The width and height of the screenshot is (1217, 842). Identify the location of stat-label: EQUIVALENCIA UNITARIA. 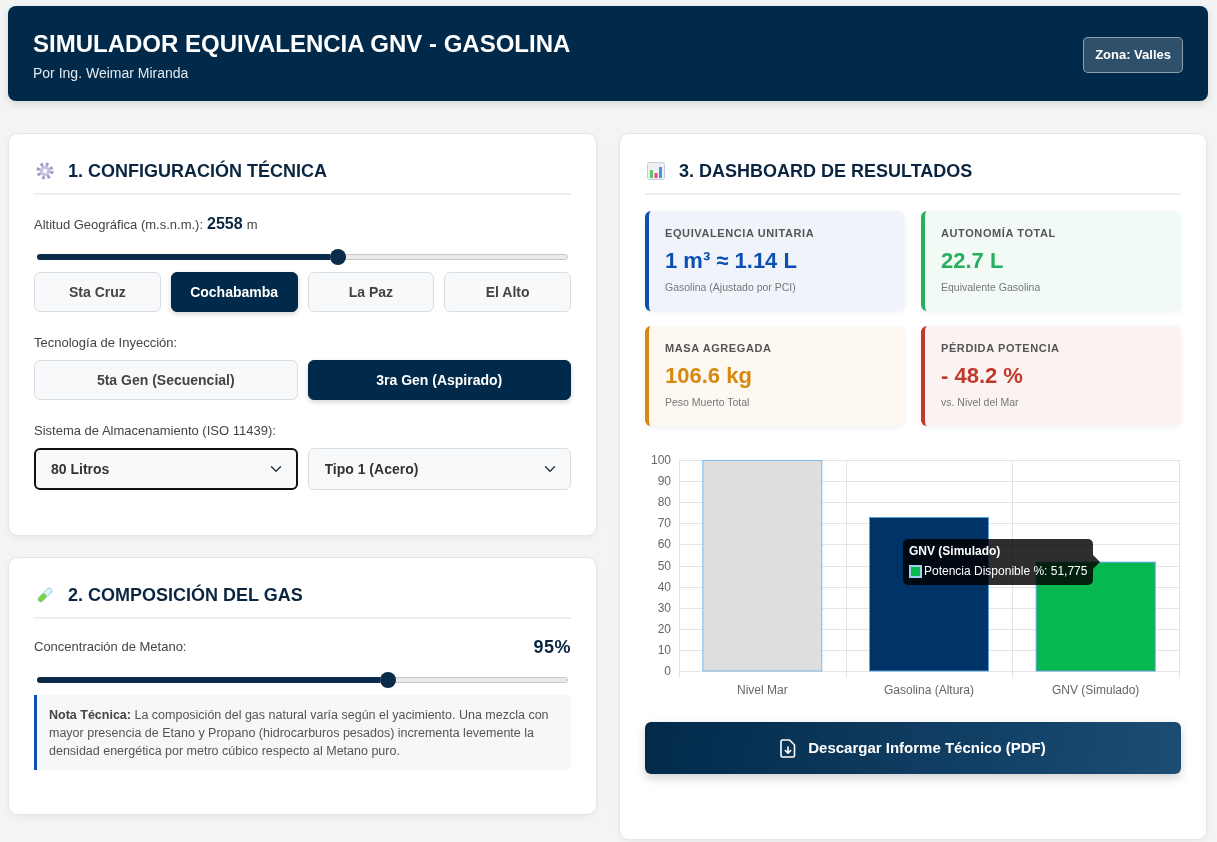
(740, 233).